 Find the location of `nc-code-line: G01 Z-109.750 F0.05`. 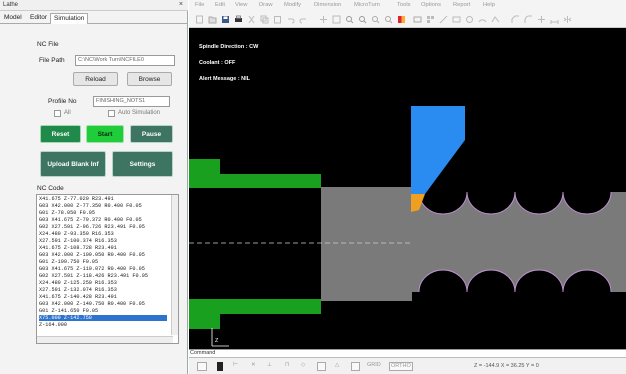

nc-code-line: G01 Z-109.750 F0.05 is located at coordinates (103, 262).